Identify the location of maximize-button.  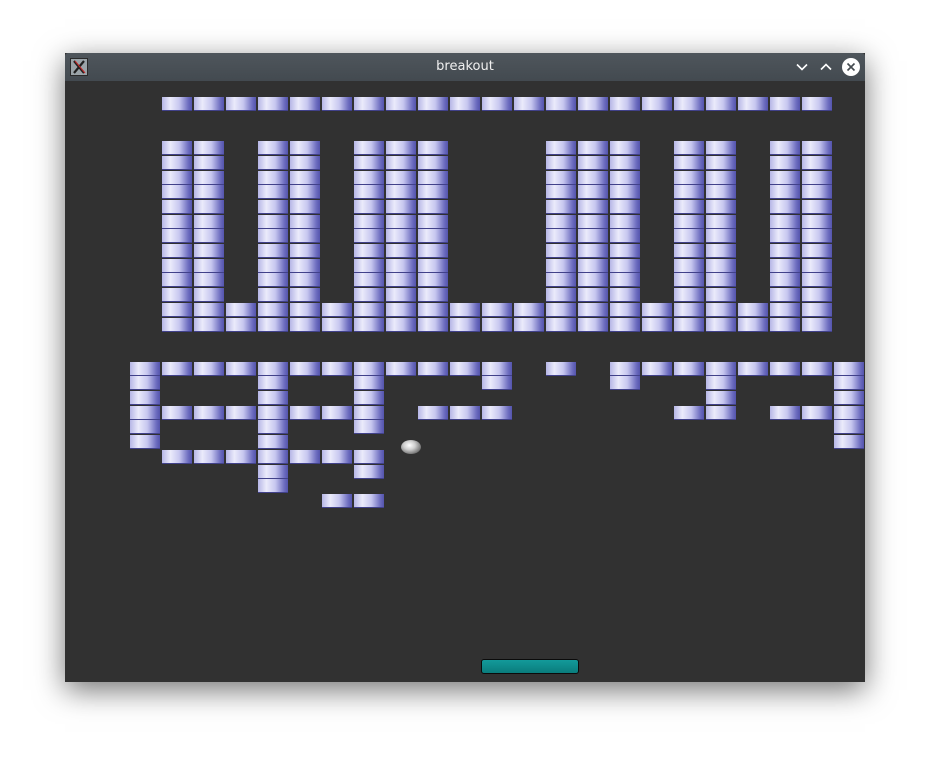
(826, 67).